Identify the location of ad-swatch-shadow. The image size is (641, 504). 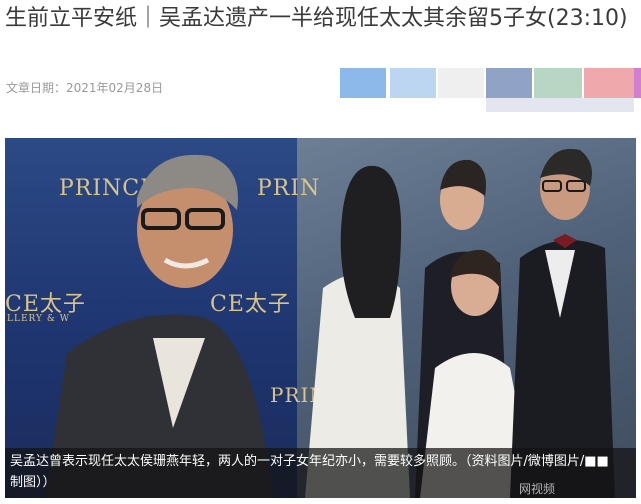
(560, 105).